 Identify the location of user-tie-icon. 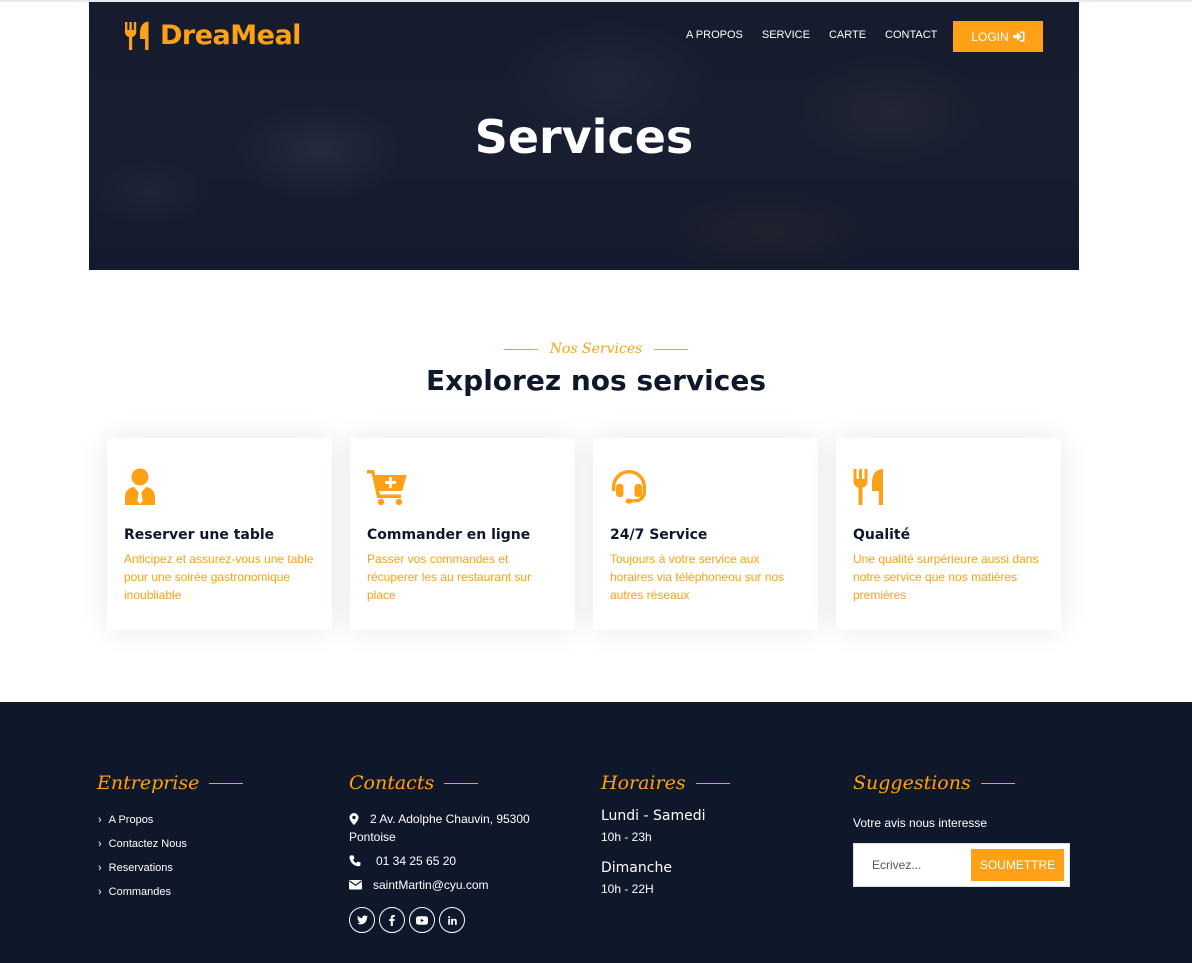
(140, 486).